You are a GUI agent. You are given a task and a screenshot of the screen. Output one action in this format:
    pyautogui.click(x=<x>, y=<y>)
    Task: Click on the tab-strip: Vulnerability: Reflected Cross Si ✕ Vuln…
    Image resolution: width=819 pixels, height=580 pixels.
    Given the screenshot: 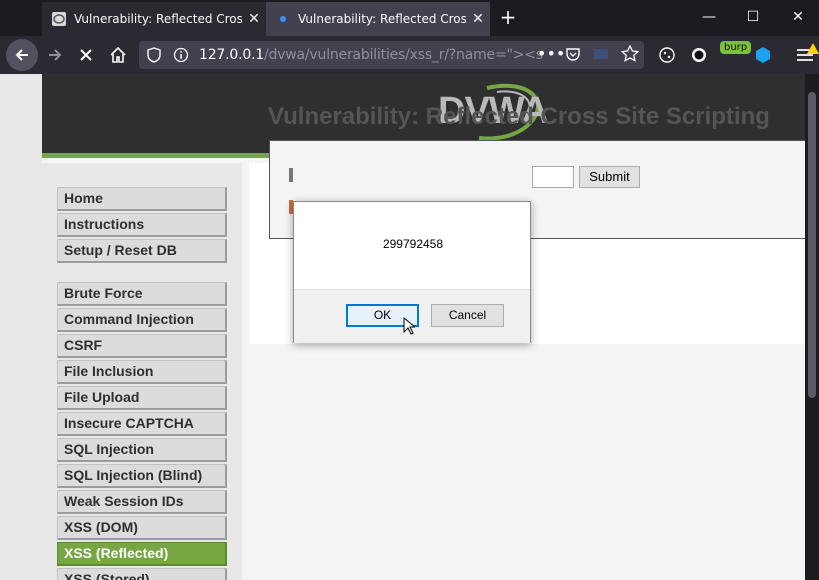 What is the action you would take?
    pyautogui.click(x=409, y=18)
    